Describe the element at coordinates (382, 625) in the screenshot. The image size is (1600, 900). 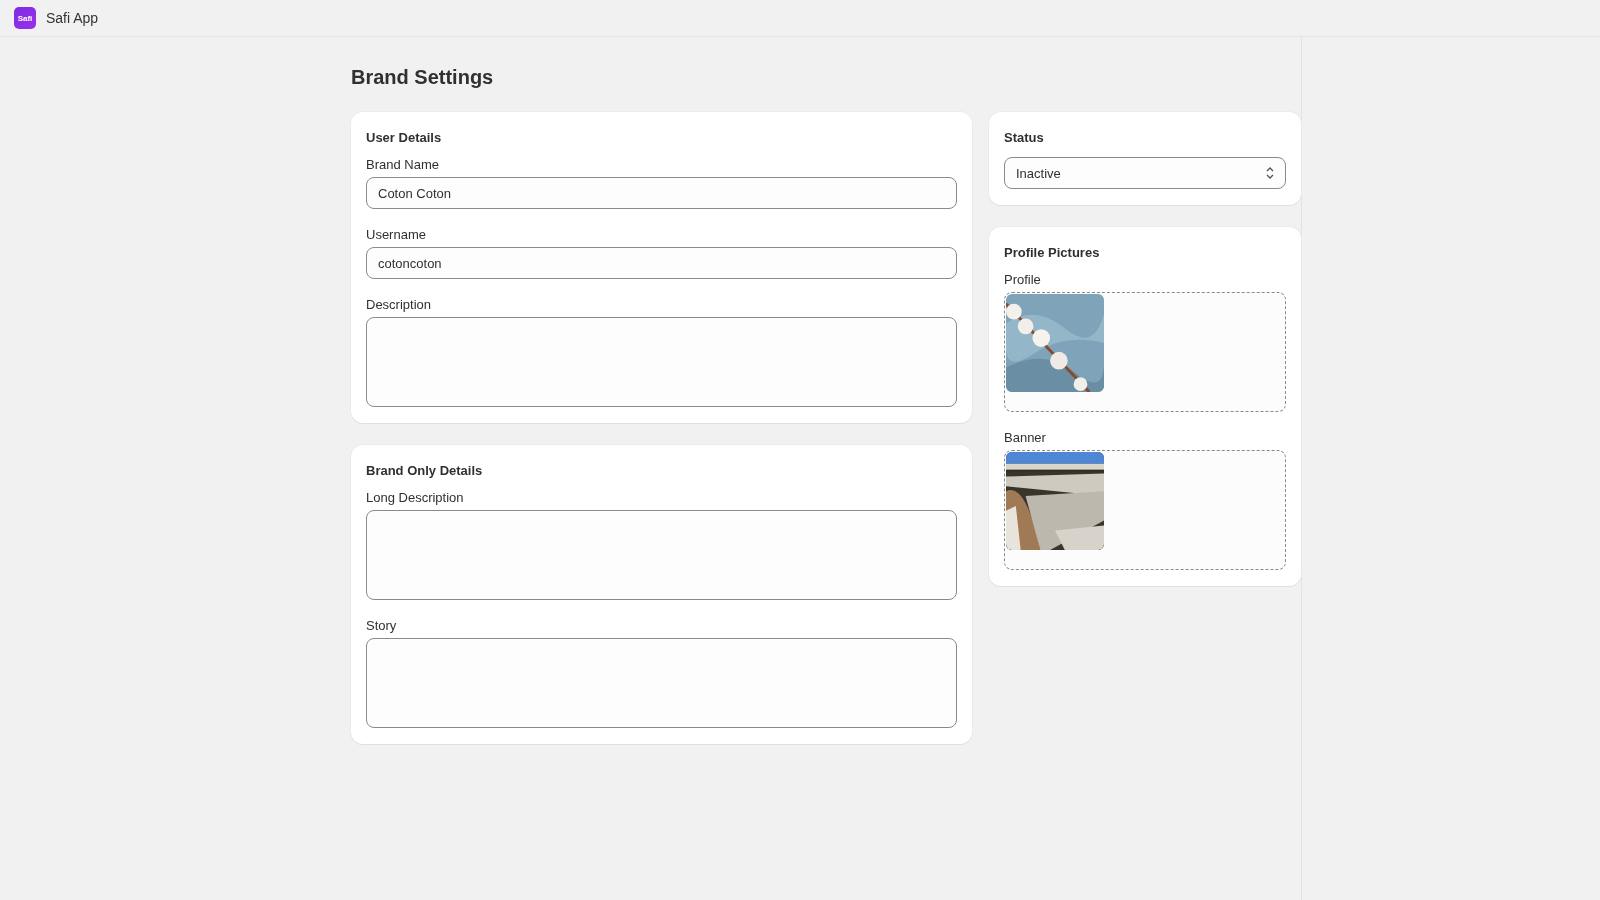
I see `field-label: Story` at that location.